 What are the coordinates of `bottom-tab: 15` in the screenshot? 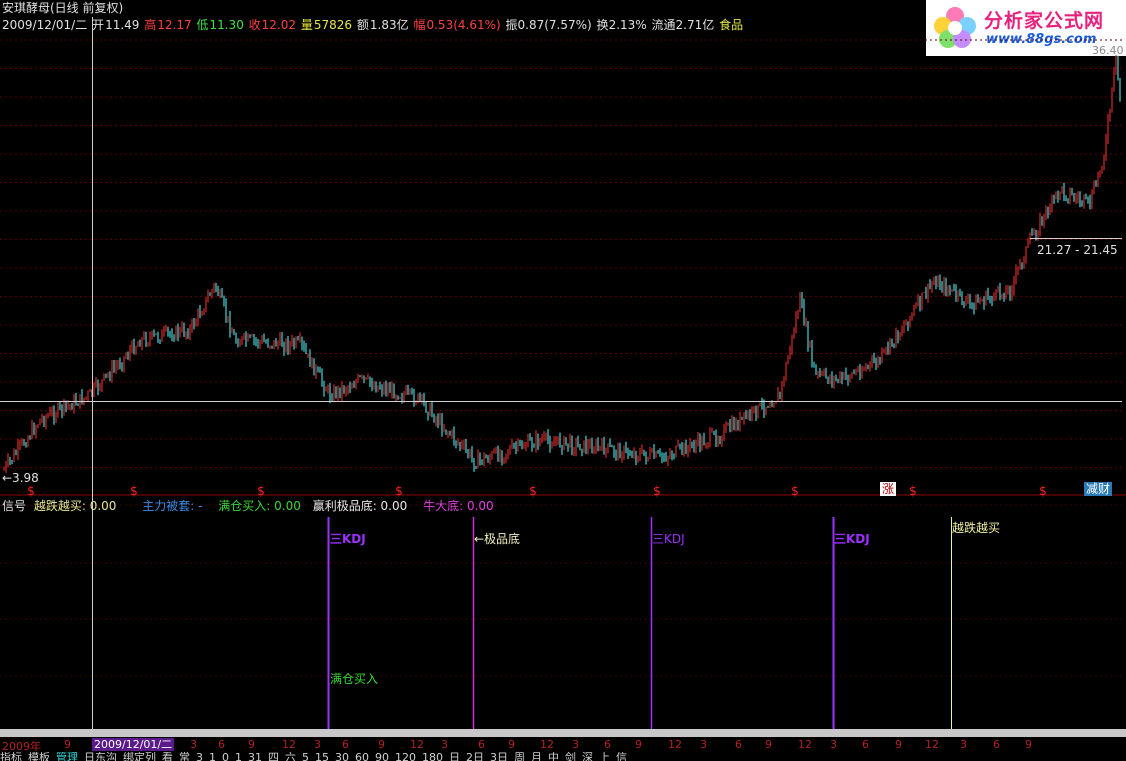 It's located at (322, 756).